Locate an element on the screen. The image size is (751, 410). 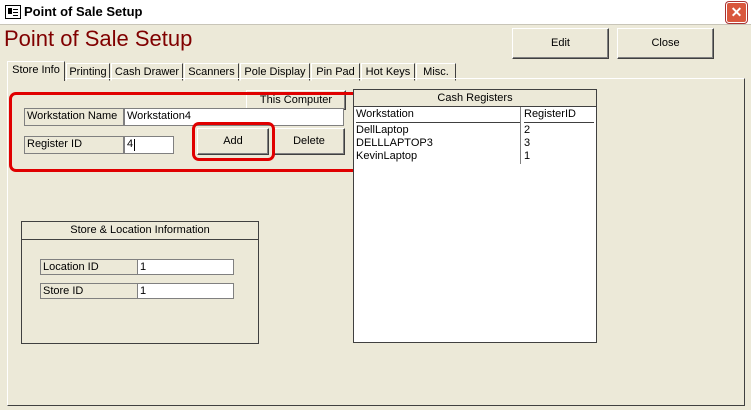
col-header-registerid: RegisterID is located at coordinates (559, 115).